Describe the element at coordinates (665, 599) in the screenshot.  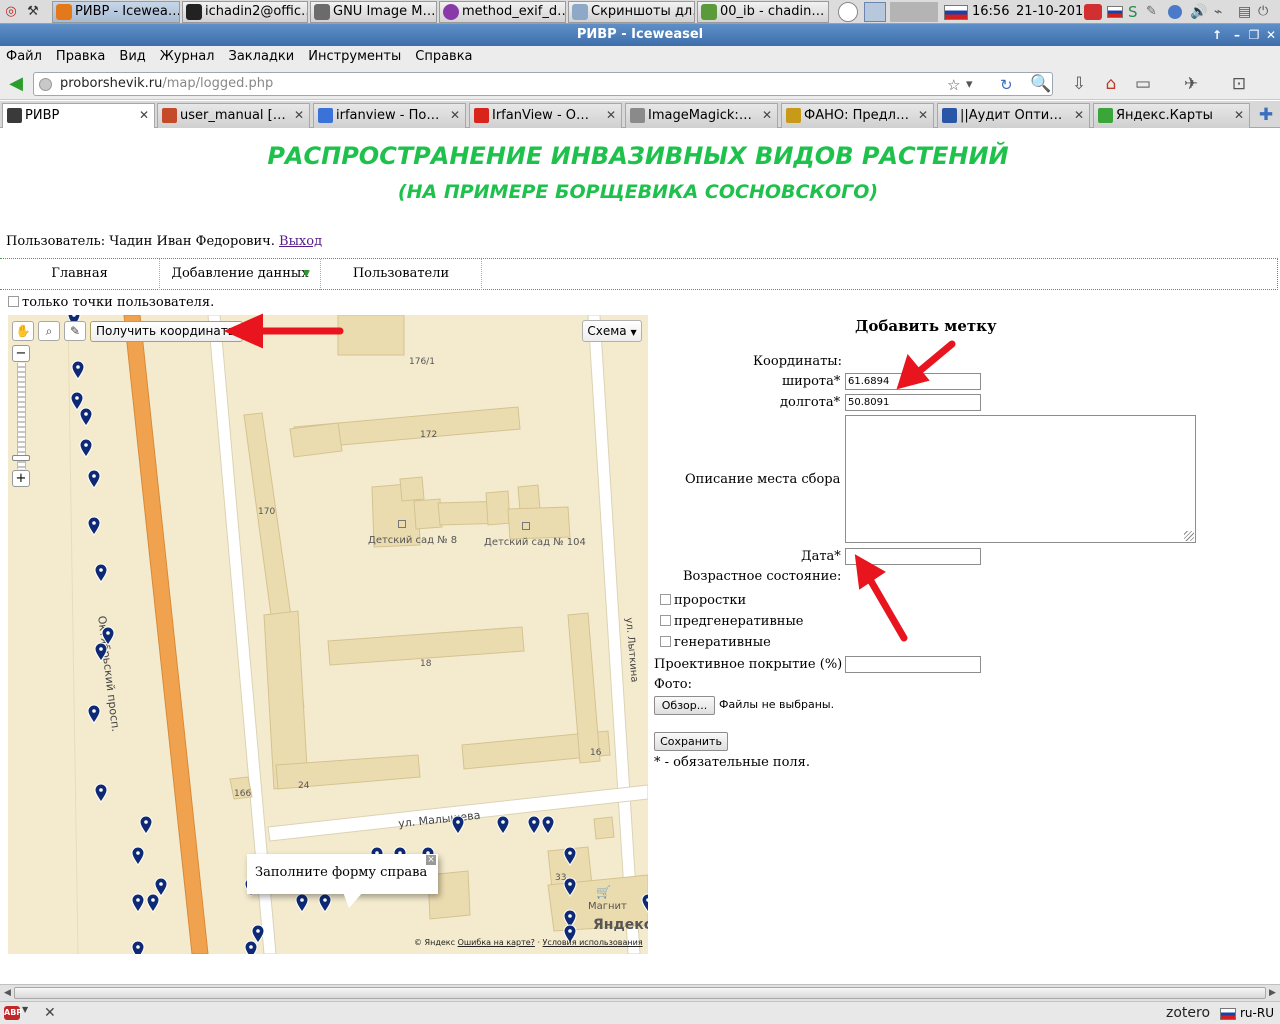
I see `sprouts-checkbox` at that location.